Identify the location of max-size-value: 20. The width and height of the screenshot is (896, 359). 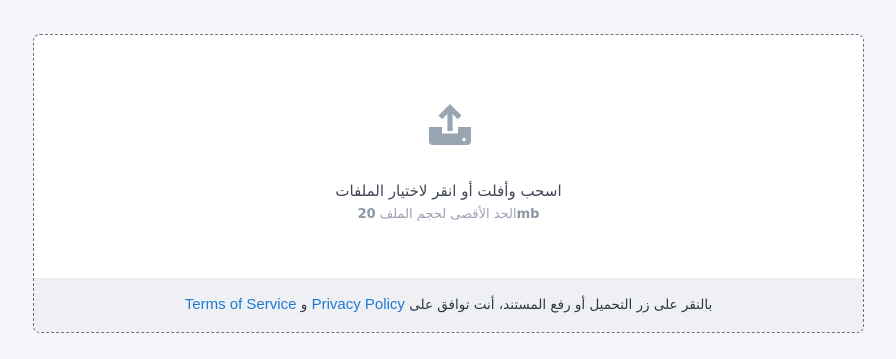
(366, 214).